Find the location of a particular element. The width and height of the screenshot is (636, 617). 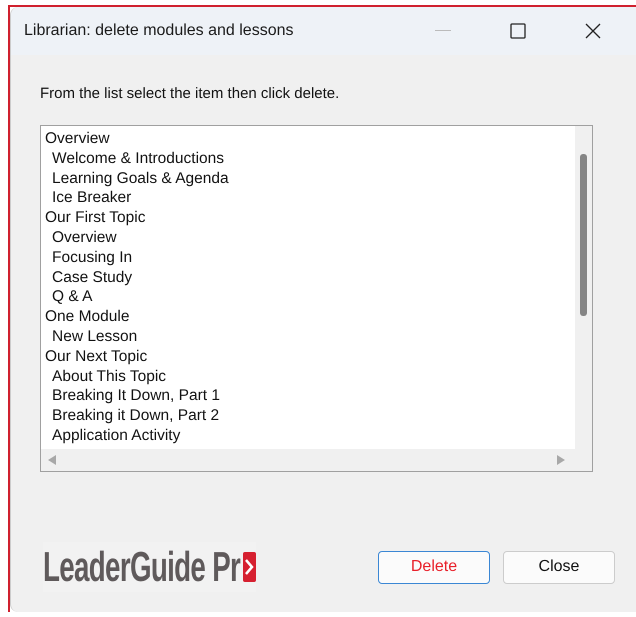

close-icon is located at coordinates (593, 31).